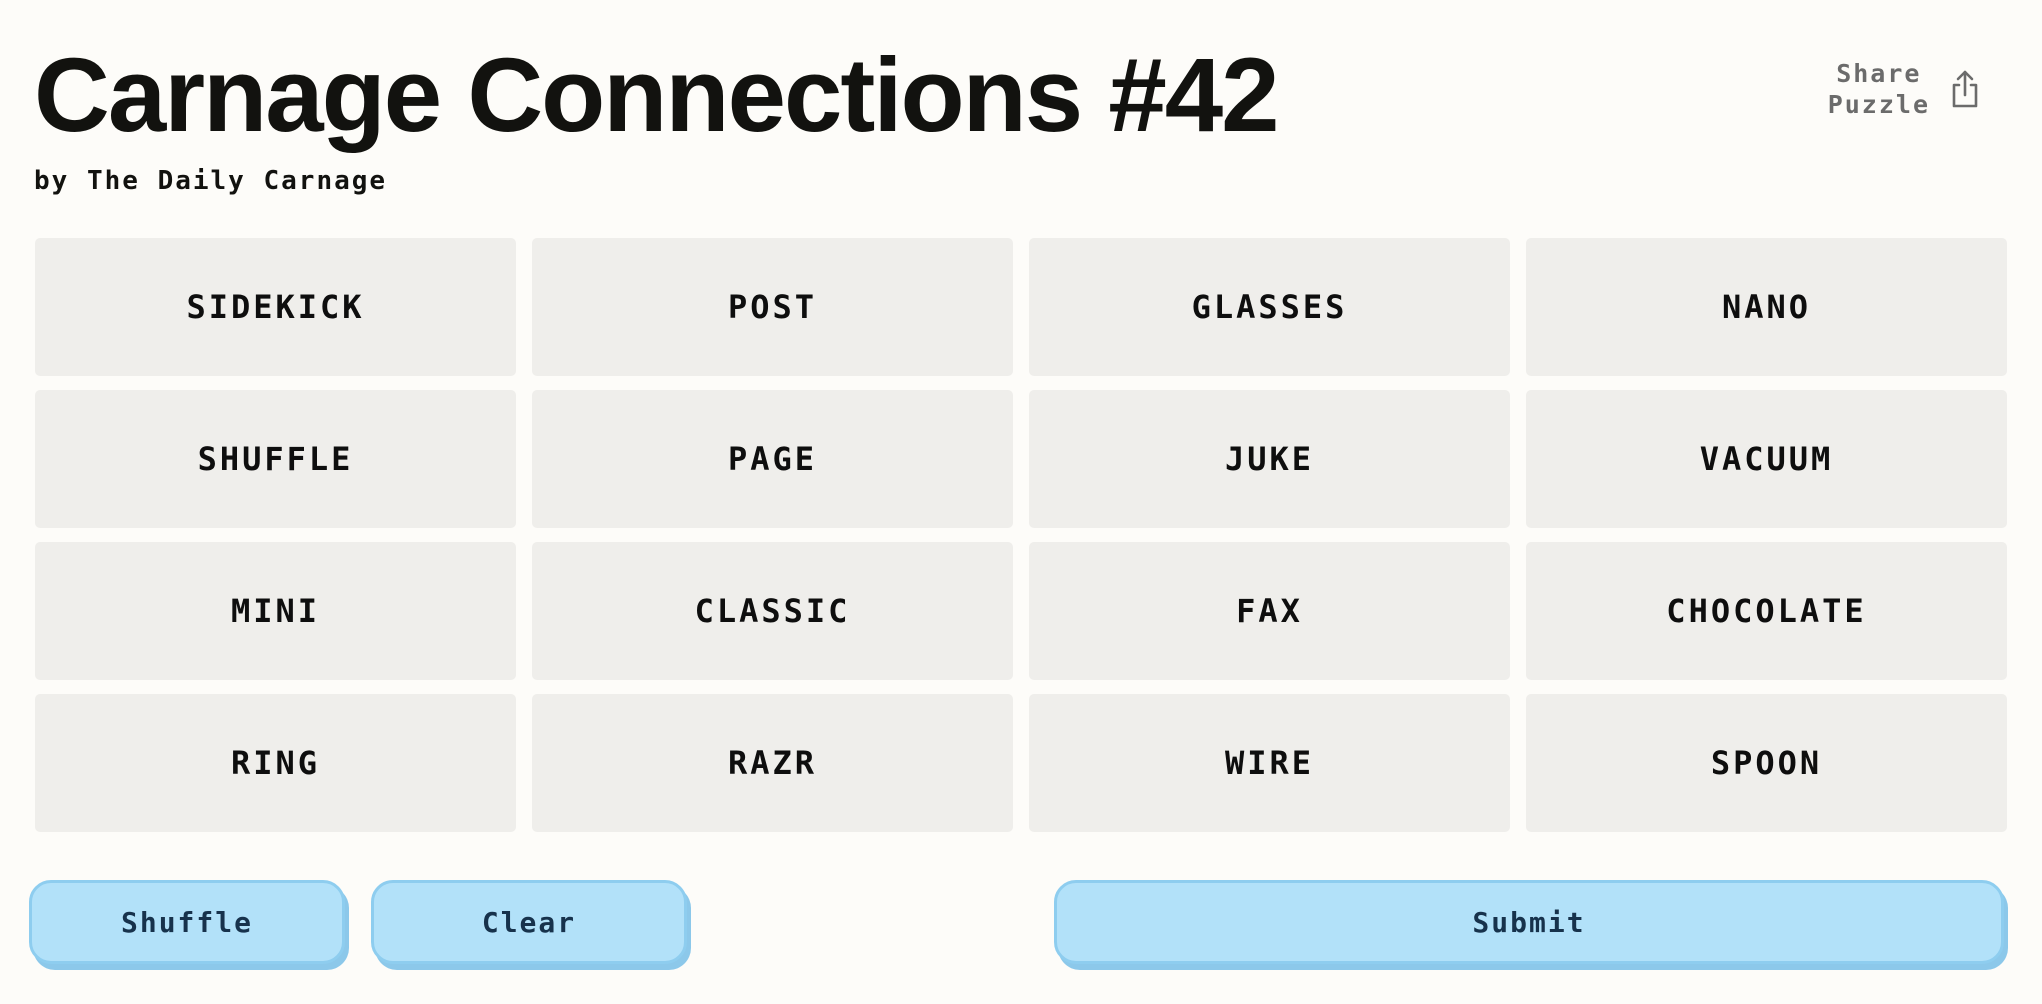  I want to click on word-tile: SPOON, so click(1766, 763).